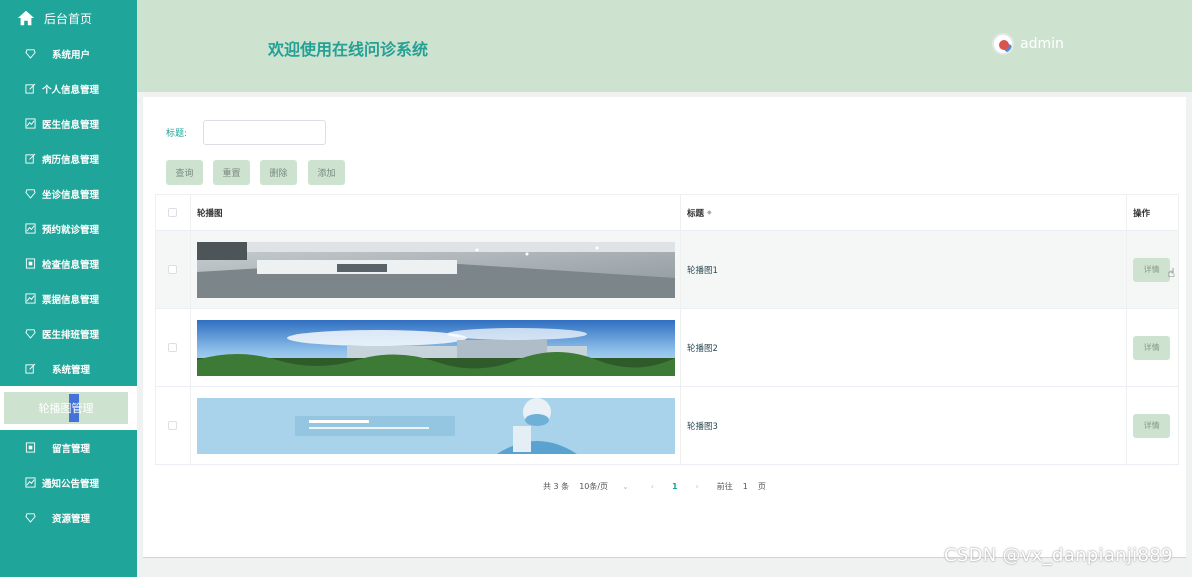  I want to click on sidebar-item-label: 检查信息管理, so click(71, 265).